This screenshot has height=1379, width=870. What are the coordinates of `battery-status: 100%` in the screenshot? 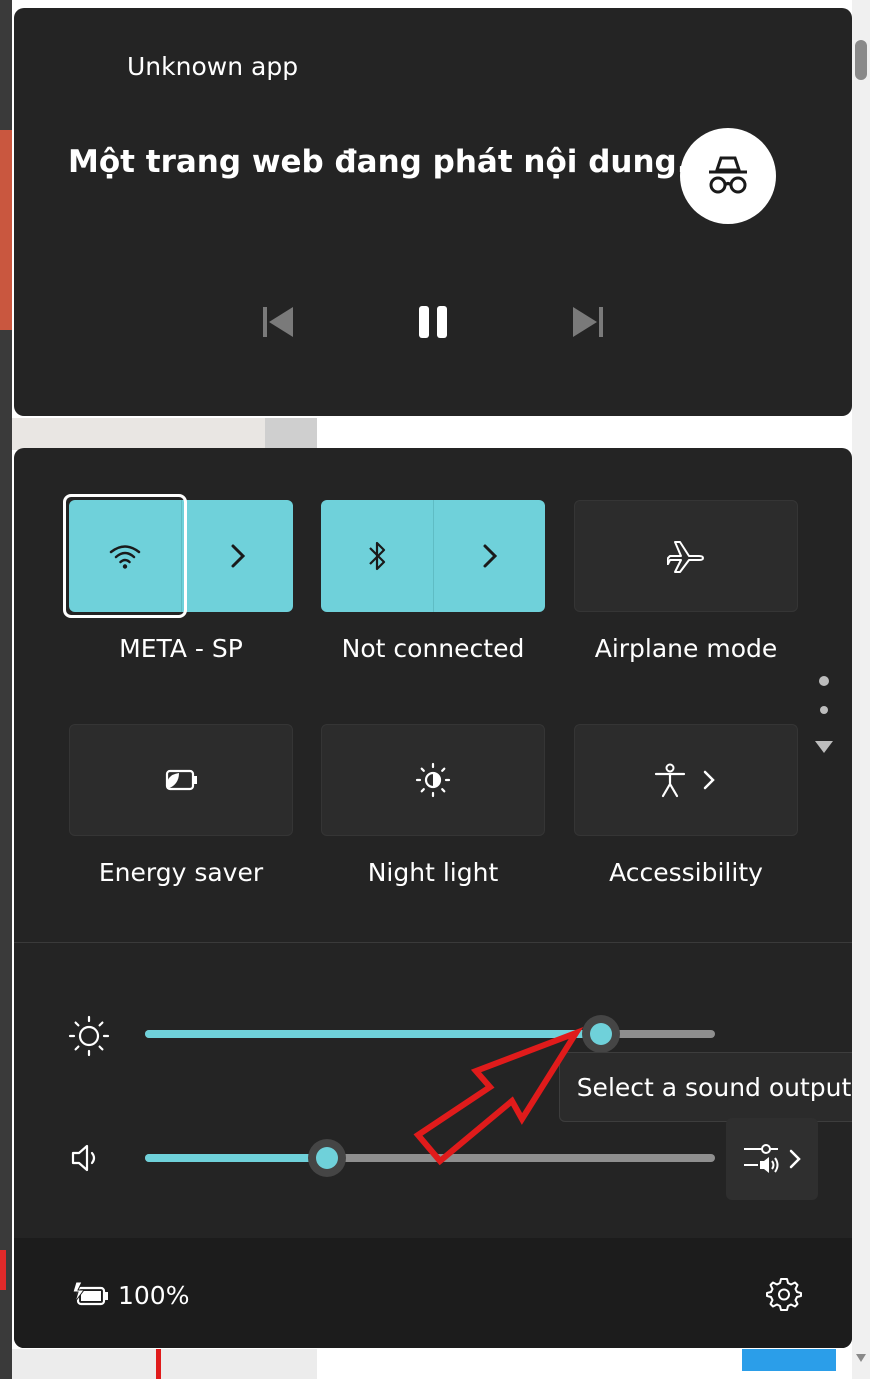 It's located at (130, 1295).